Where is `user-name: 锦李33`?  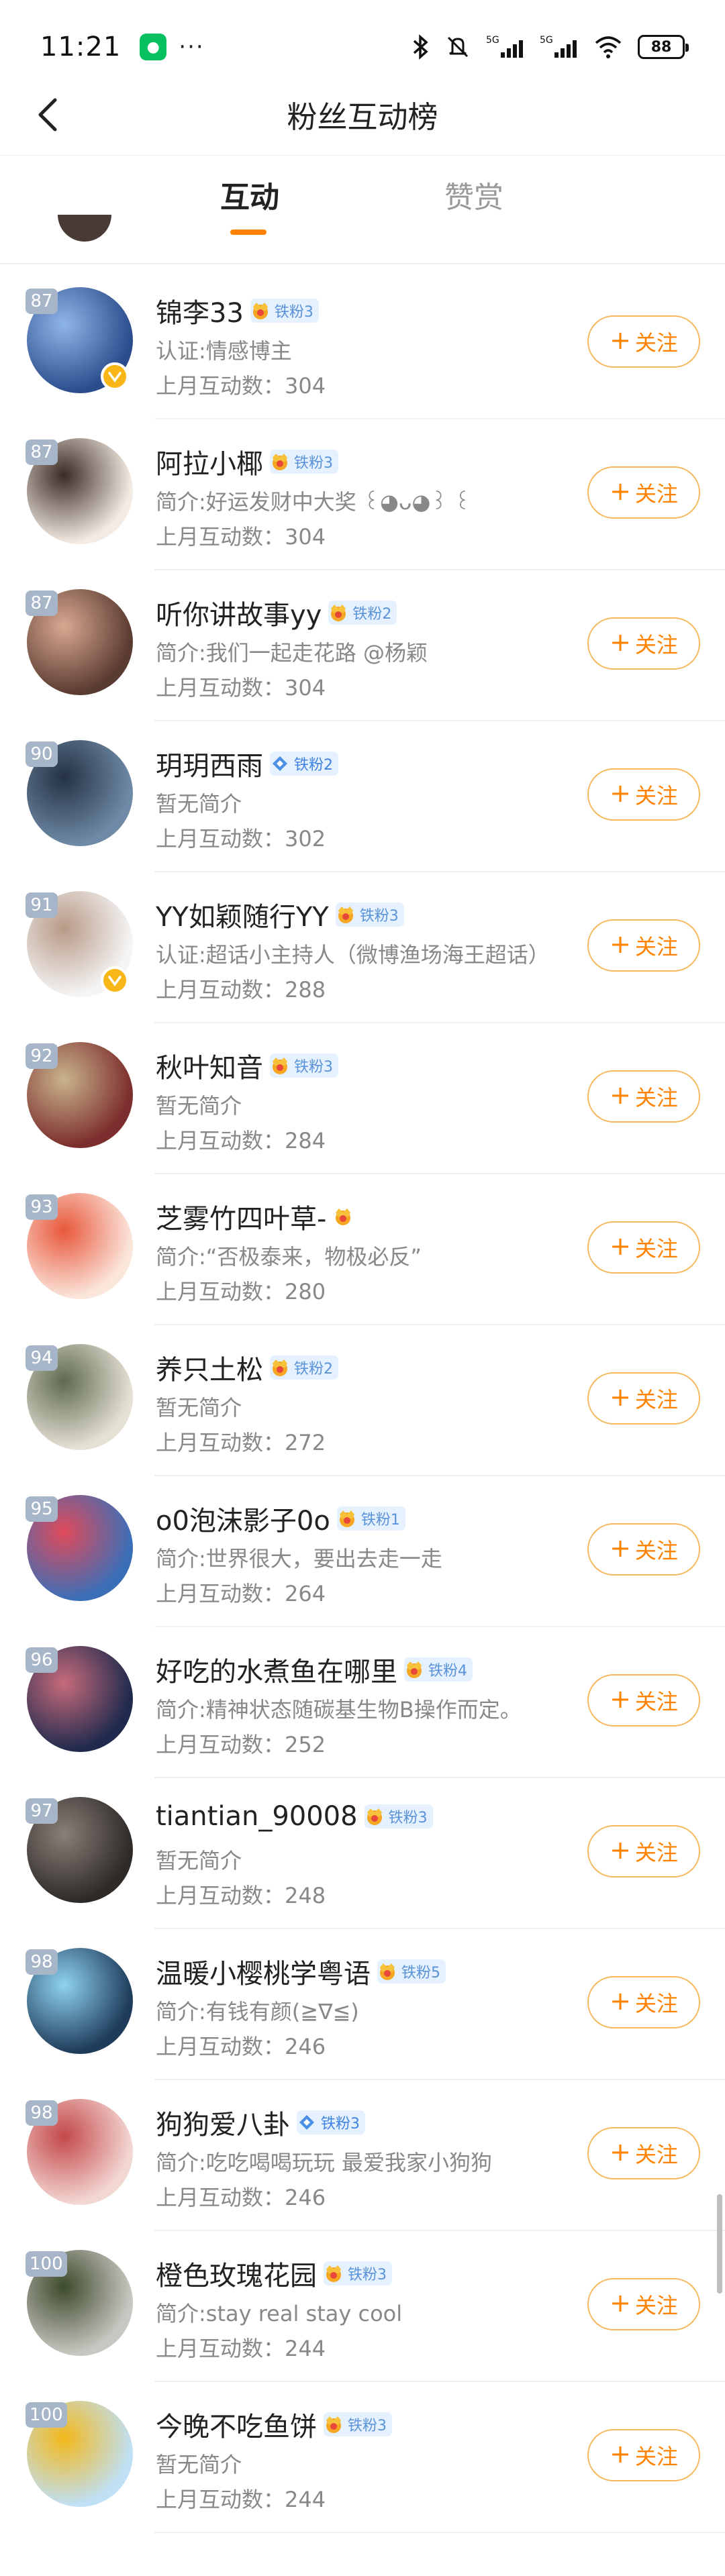
user-name: 锦李33 is located at coordinates (200, 310).